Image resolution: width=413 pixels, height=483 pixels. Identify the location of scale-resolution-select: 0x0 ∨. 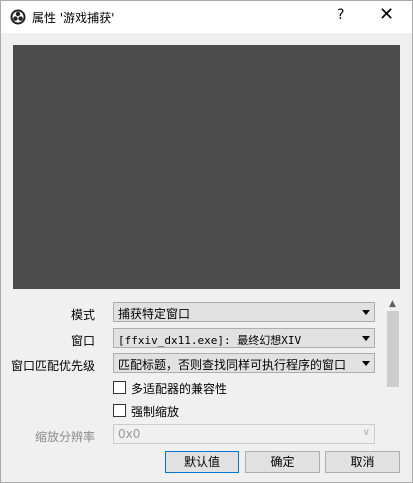
(244, 434).